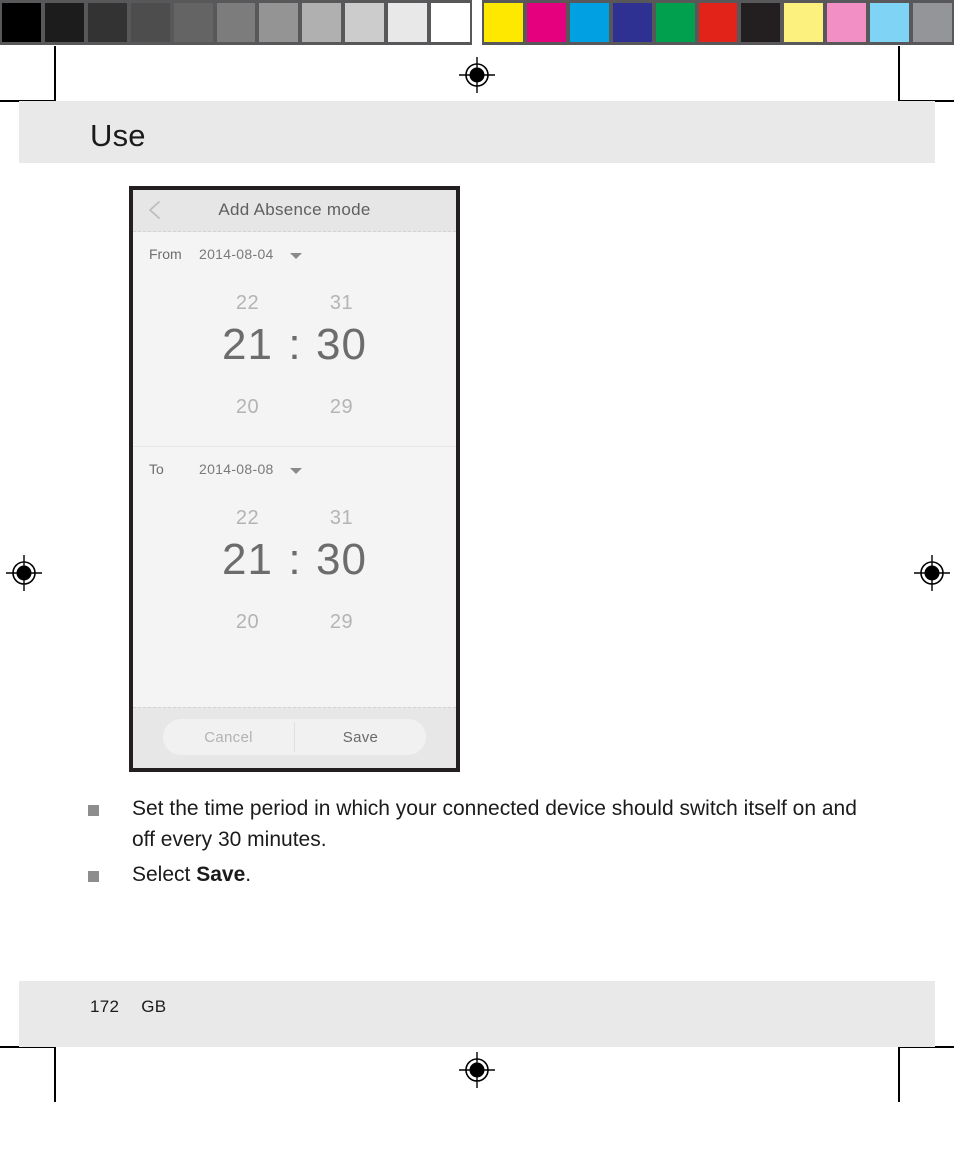  What do you see at coordinates (236, 254) in the screenshot?
I see `range-date-from: 2014-08-04` at bounding box center [236, 254].